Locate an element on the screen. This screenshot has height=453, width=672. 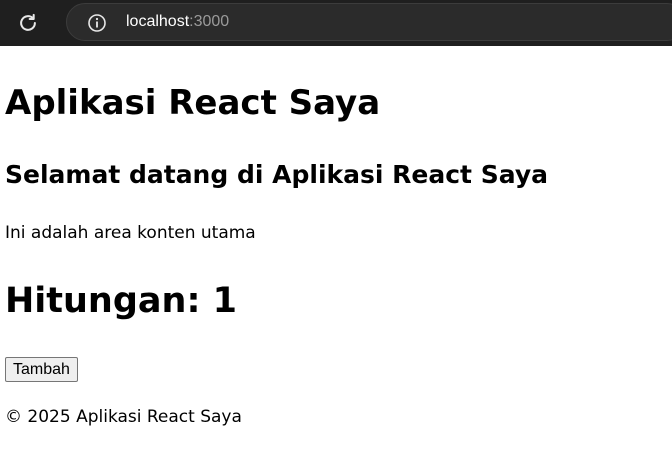
address-bar: localhost:3000 is located at coordinates (369, 22).